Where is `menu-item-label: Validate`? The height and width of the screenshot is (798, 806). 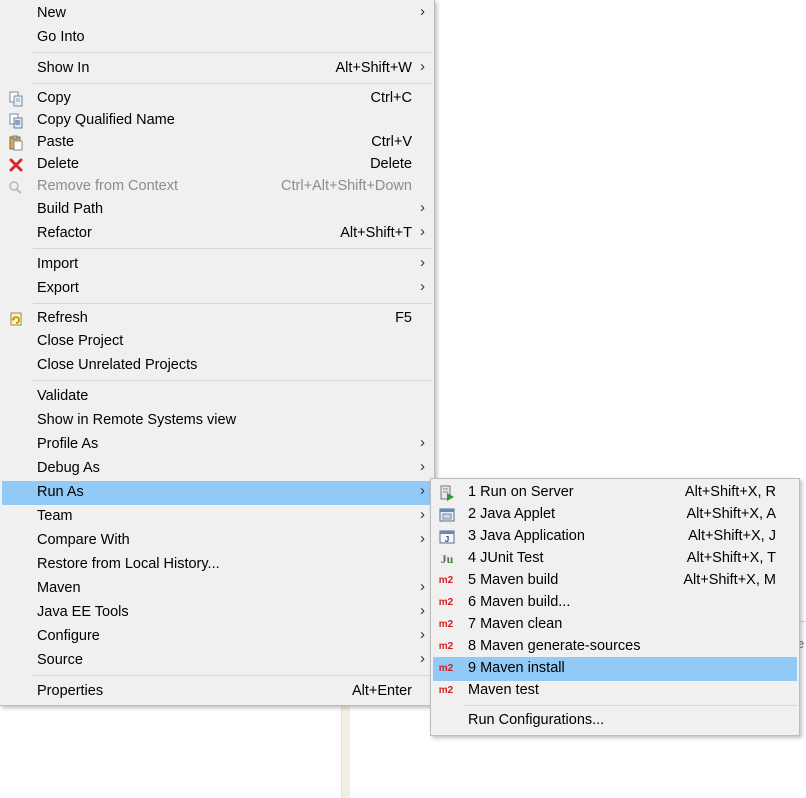 menu-item-label: Validate is located at coordinates (63, 396).